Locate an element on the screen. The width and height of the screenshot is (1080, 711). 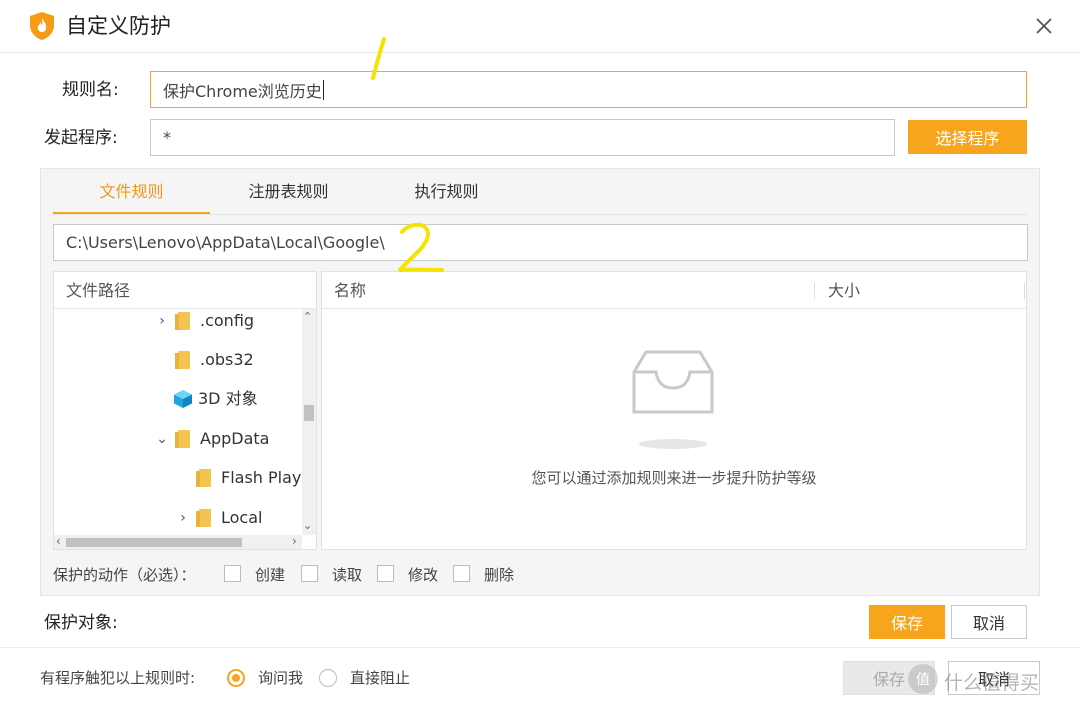
path-value: C:\Users\Lenovo\AppData\Local\Google\ is located at coordinates (225, 242).